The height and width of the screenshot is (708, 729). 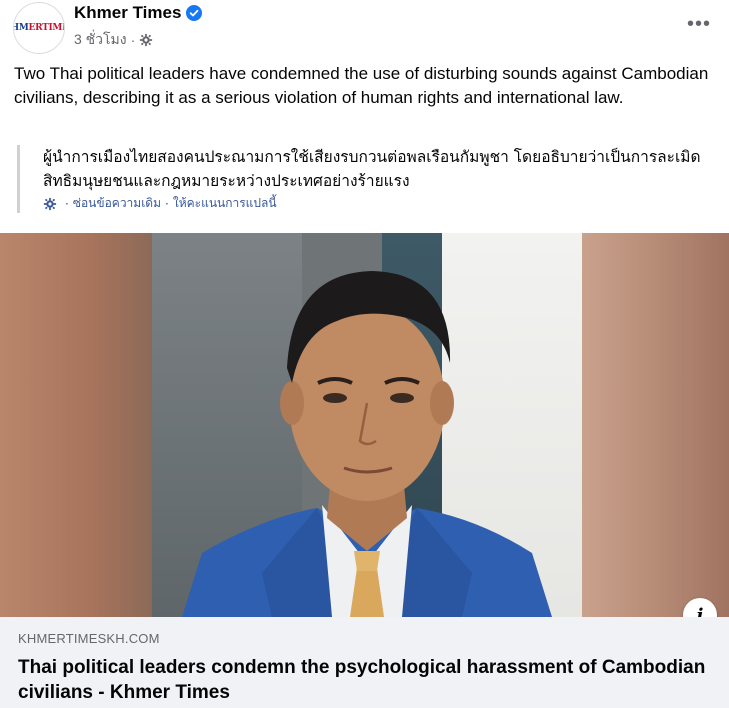 What do you see at coordinates (21, 28) in the screenshot?
I see `avatar-logo-part-a: KHM` at bounding box center [21, 28].